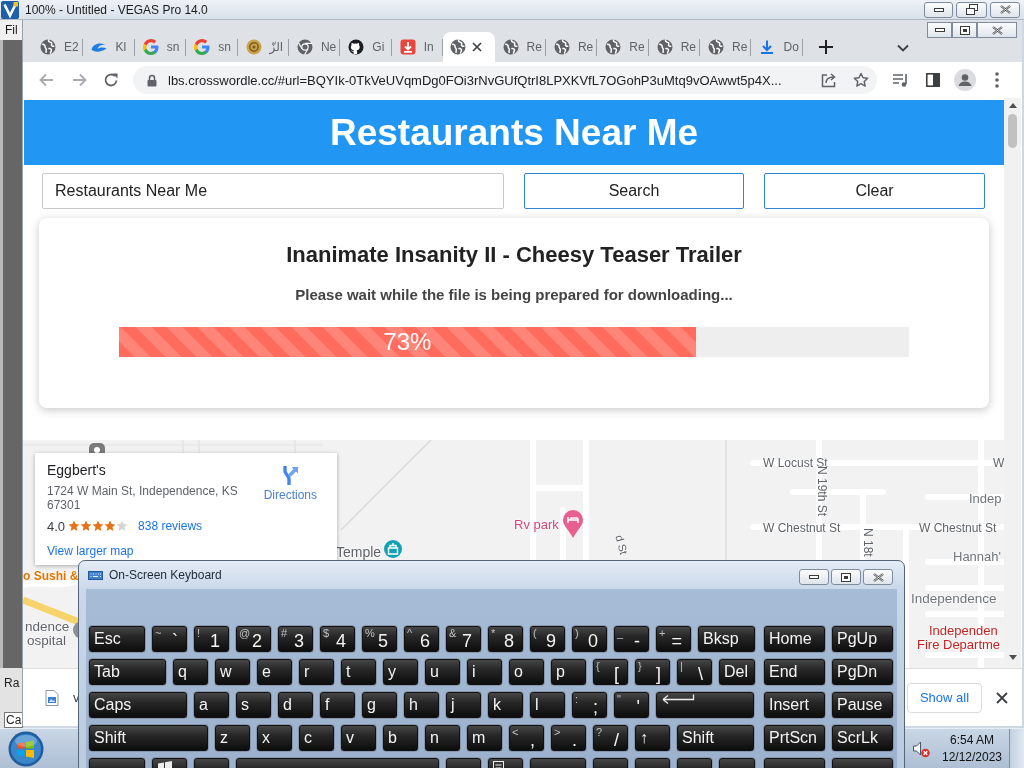 The width and height of the screenshot is (1024, 768). What do you see at coordinates (211, 639) in the screenshot?
I see `keyboard-key: ! 1` at bounding box center [211, 639].